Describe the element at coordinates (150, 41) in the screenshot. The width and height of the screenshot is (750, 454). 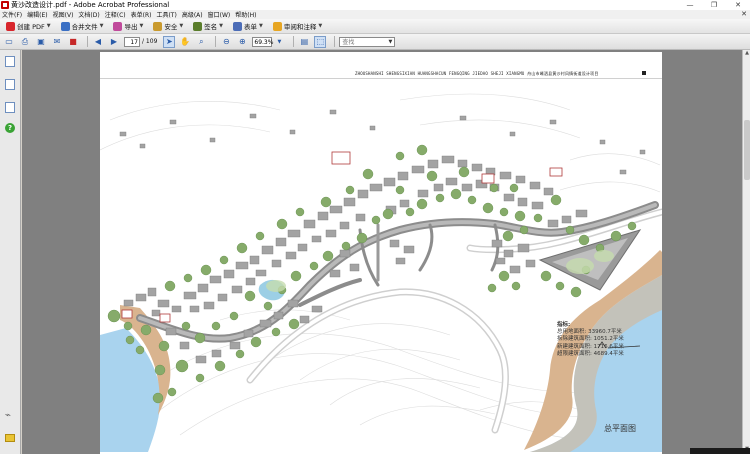
I see `page-total-label: / 109` at that location.